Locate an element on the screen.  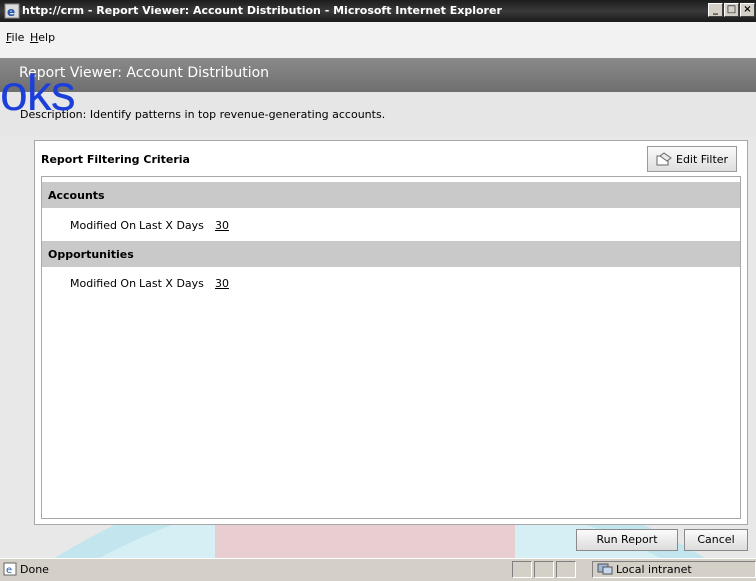
menu-file-label: ile is located at coordinates (18, 37).